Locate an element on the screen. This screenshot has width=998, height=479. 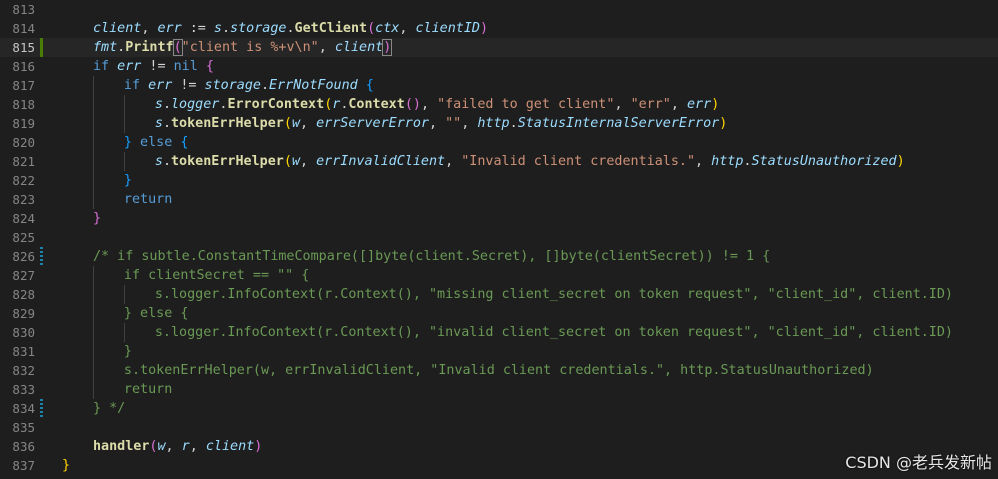
line-number: 823 is located at coordinates (17, 199).